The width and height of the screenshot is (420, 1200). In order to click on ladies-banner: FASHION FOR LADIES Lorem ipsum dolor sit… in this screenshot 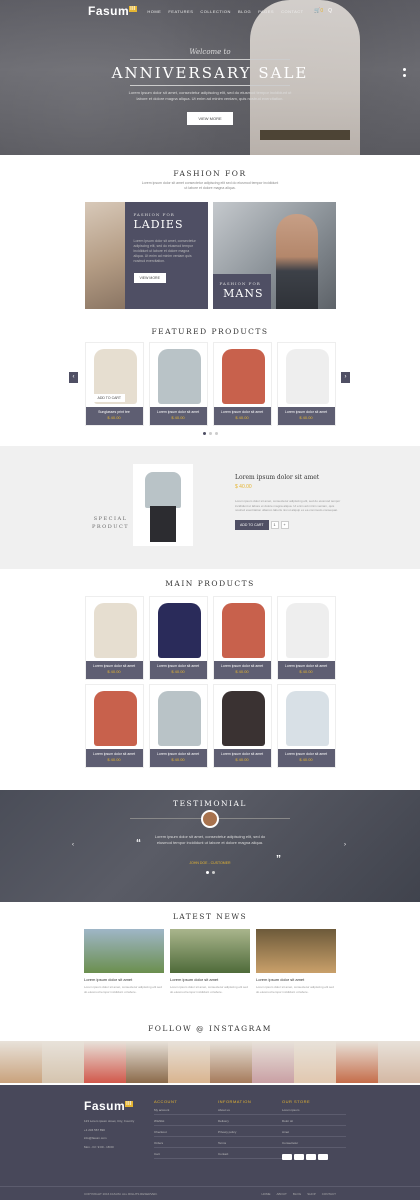, I will do `click(146, 255)`.